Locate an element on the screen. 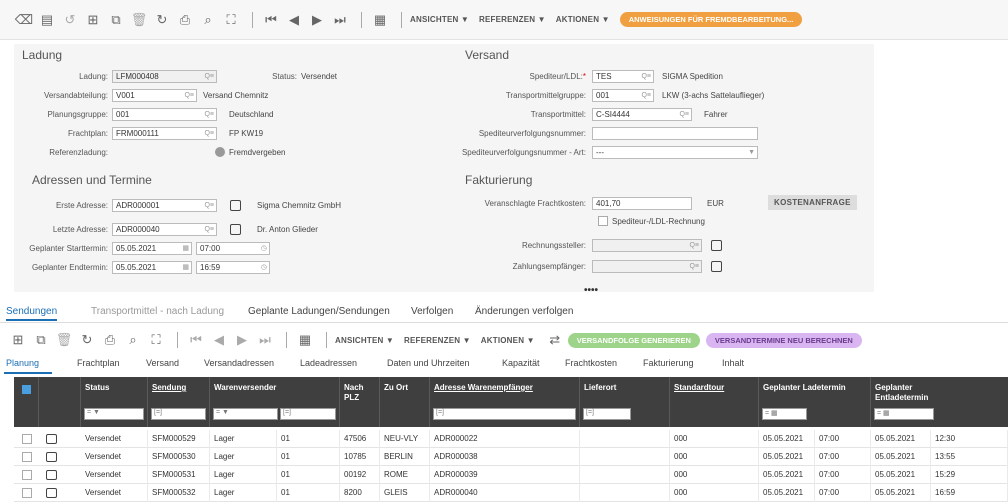  status-filter: = ▼ is located at coordinates (114, 414).